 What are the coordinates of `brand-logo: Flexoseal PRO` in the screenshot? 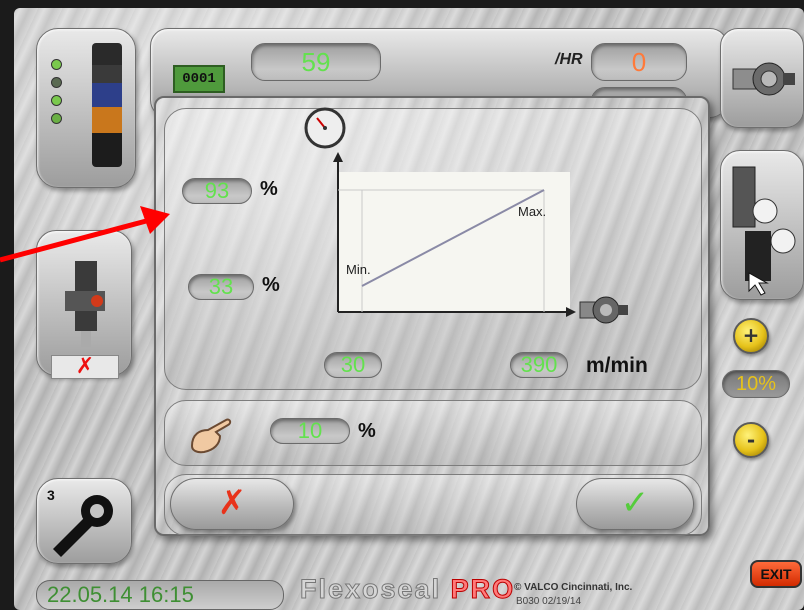 It's located at (407, 589).